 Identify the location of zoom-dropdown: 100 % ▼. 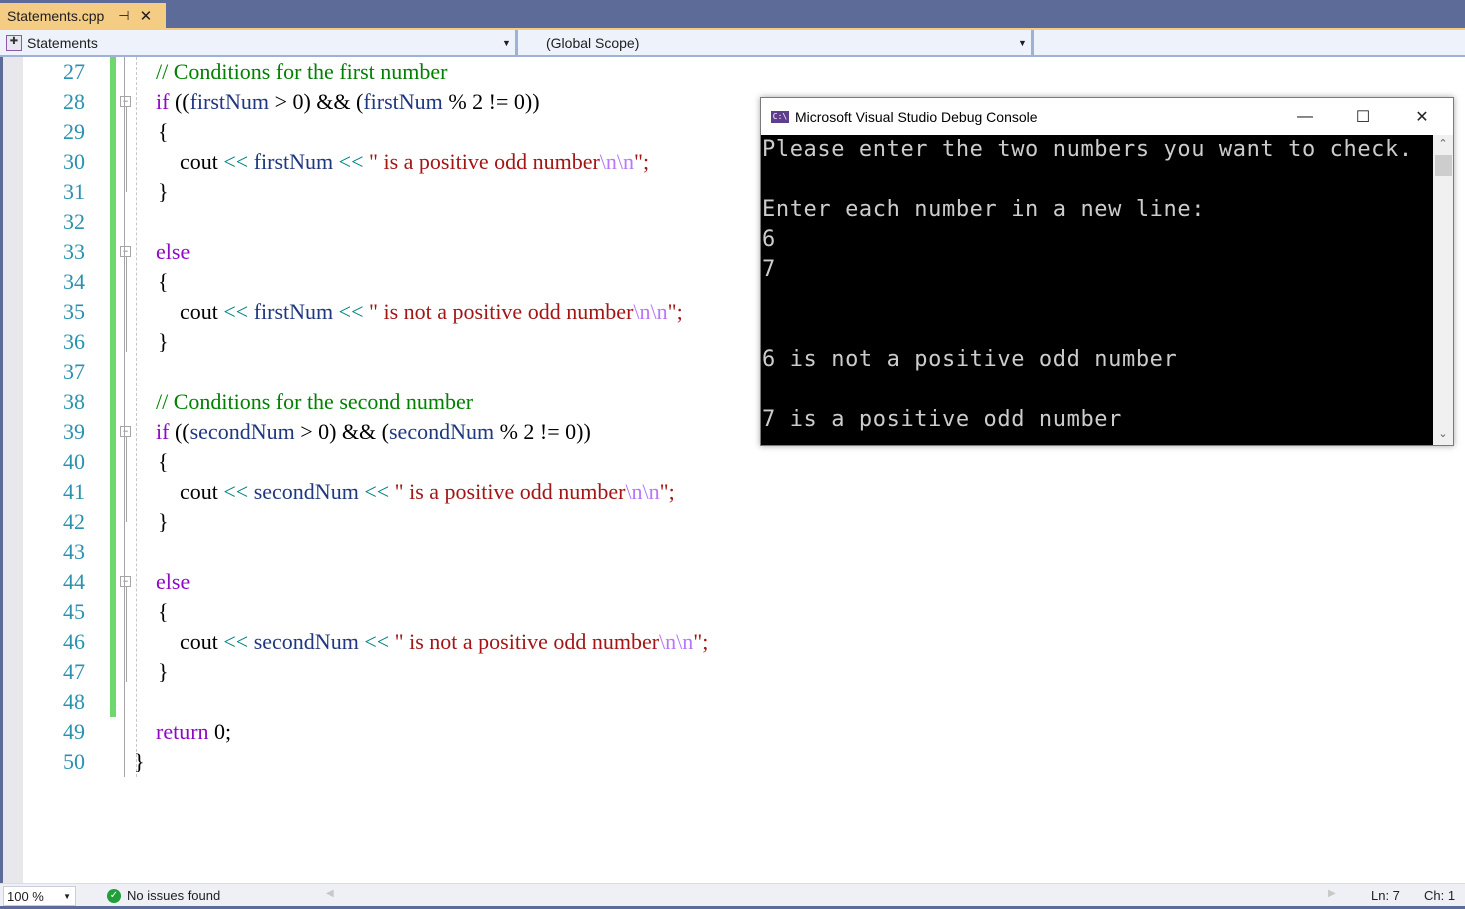
(39, 896).